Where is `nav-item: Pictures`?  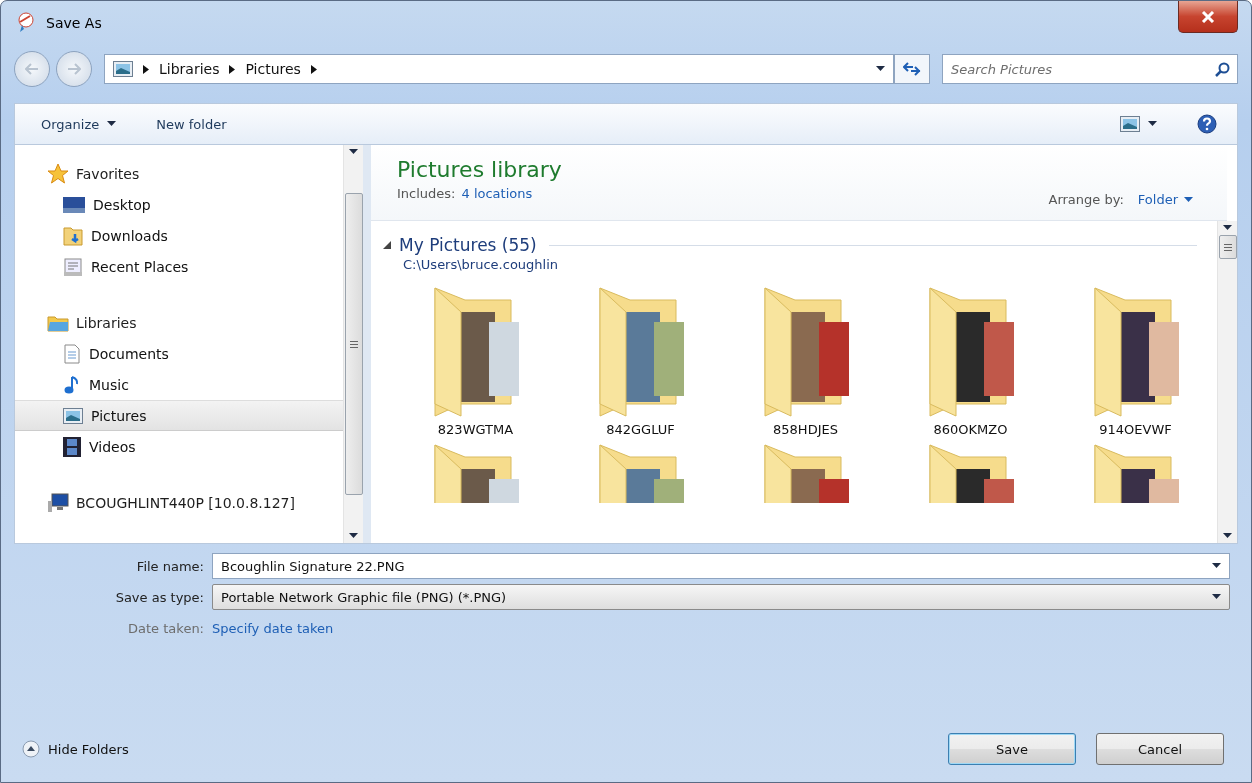 nav-item: Pictures is located at coordinates (179, 415).